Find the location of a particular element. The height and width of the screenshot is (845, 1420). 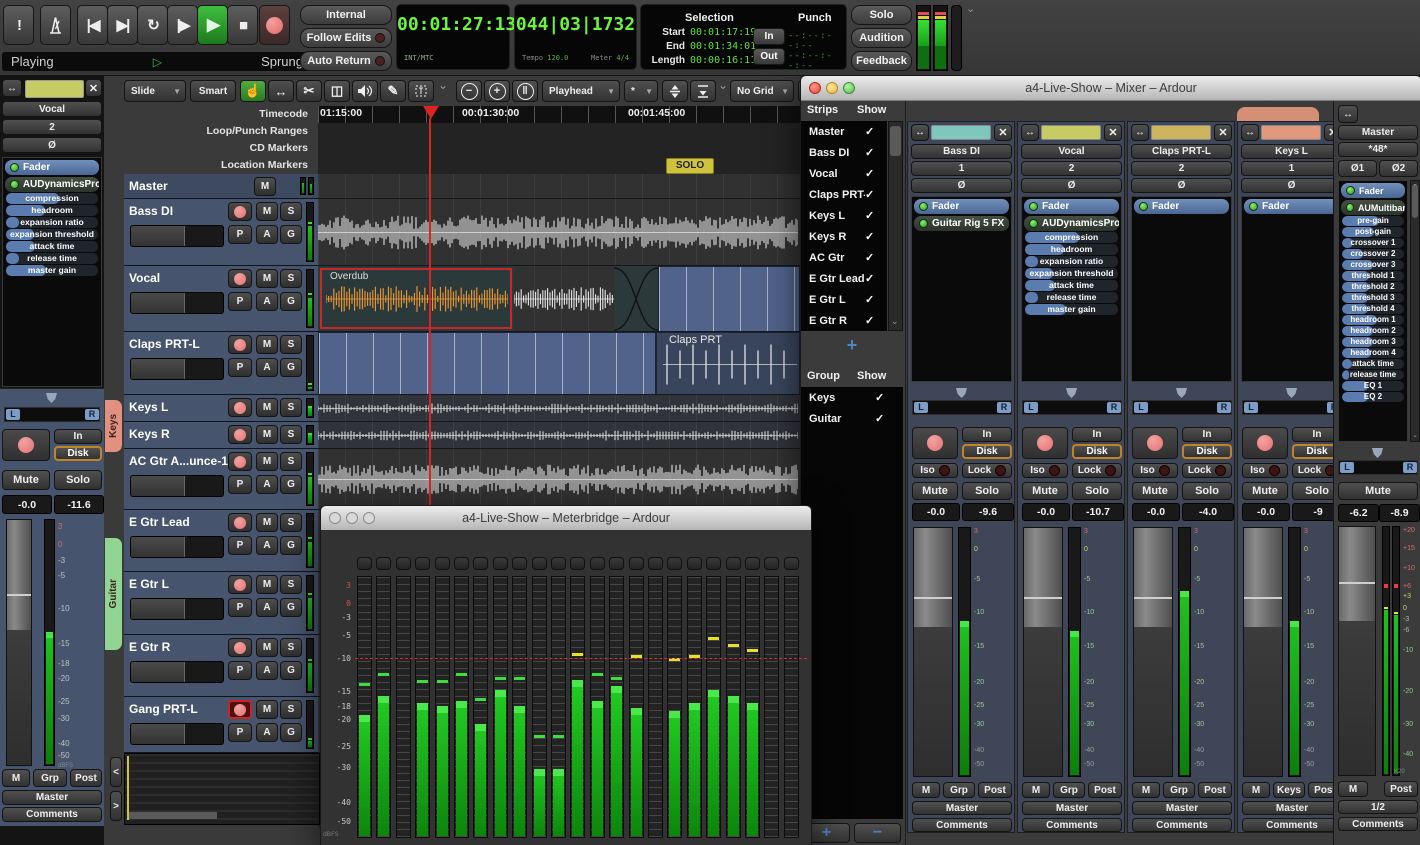

plugin-param: attack time is located at coordinates (52, 246).